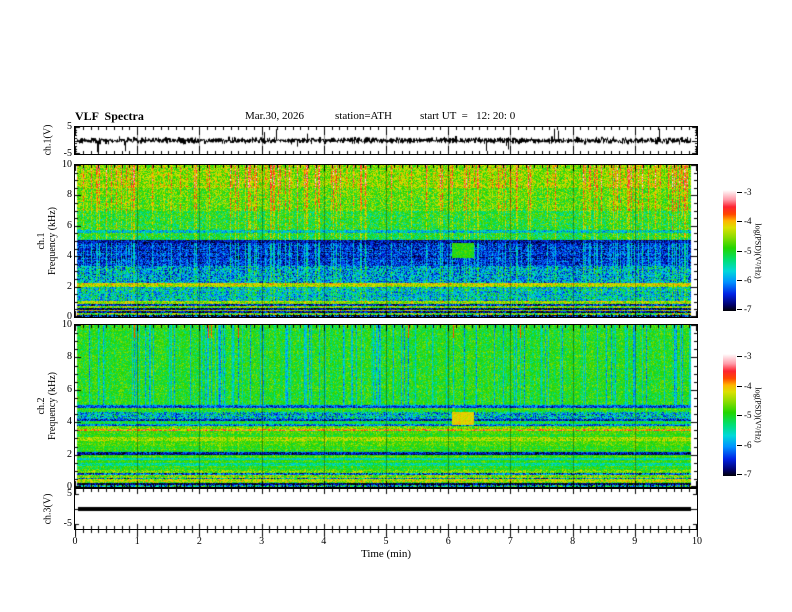  What do you see at coordinates (69, 195) in the screenshot?
I see `spec1-frequency-tick-label: 8` at bounding box center [69, 195].